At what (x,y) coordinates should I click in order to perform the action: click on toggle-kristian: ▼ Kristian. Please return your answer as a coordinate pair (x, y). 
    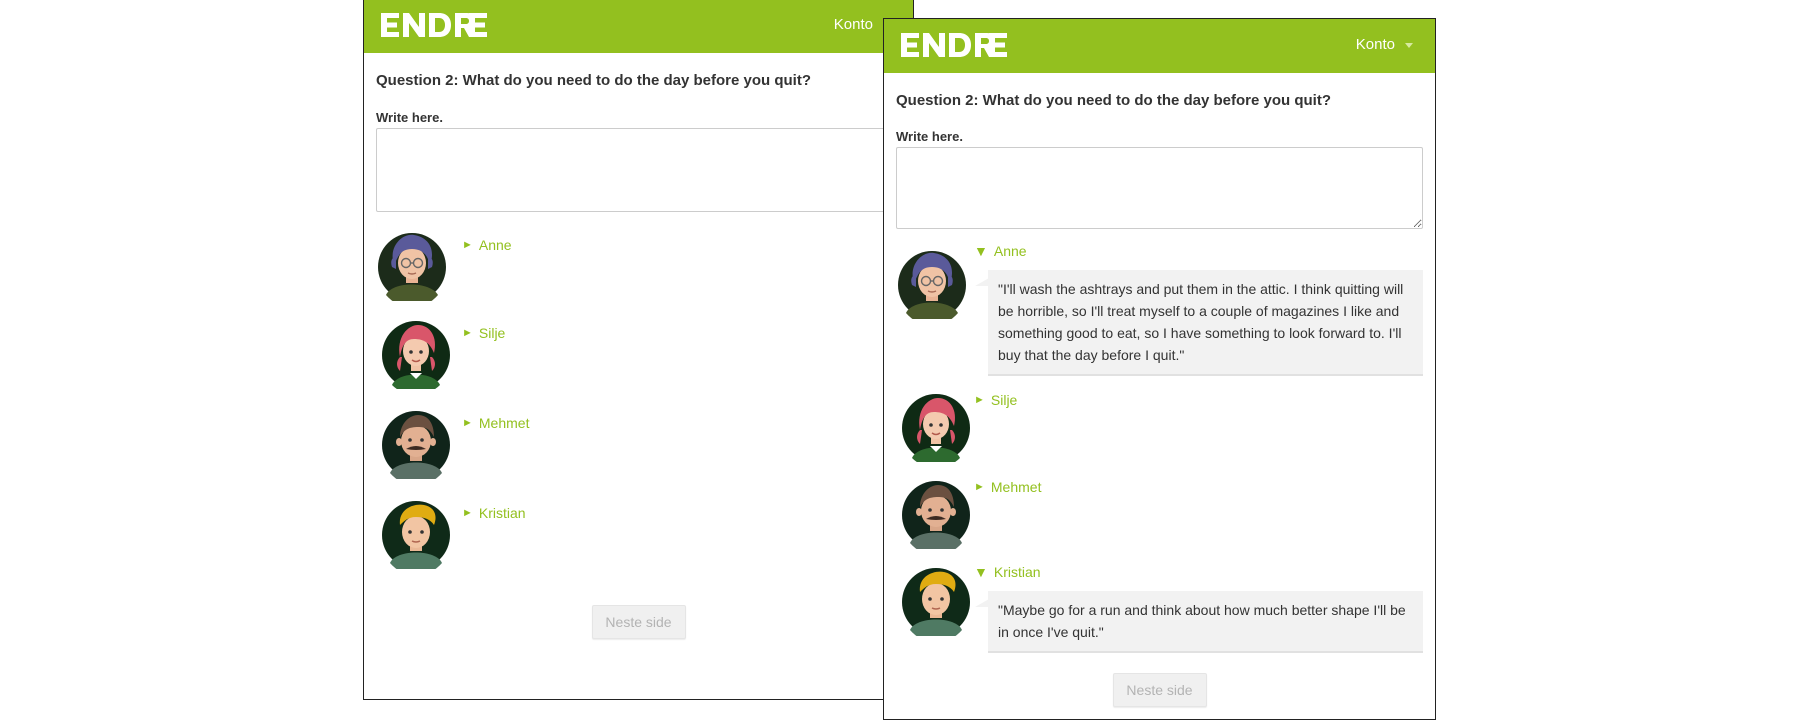
    Looking at the image, I should click on (1007, 572).